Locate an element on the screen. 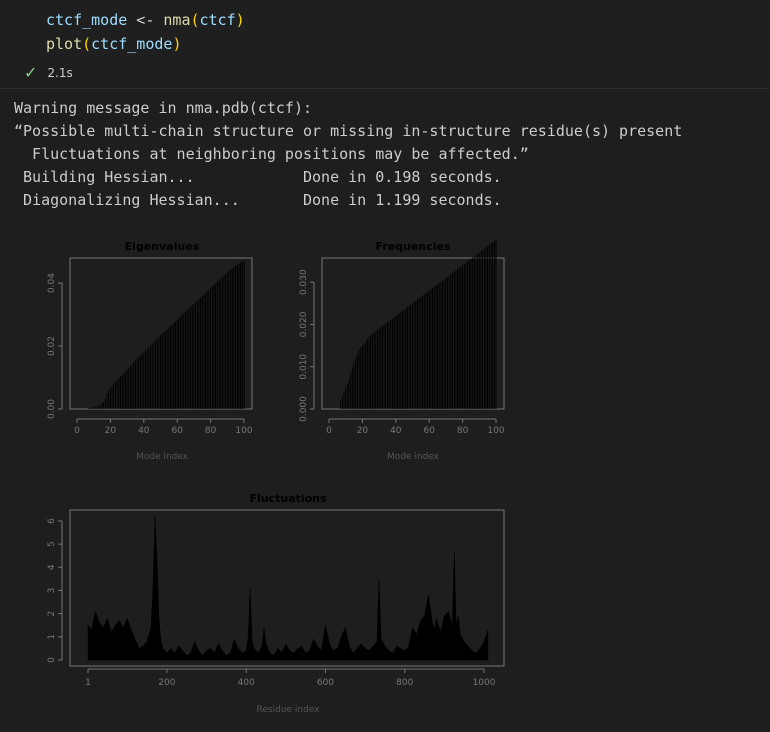  eigenvalues-y-tick-label: 0.02 is located at coordinates (52, 346).